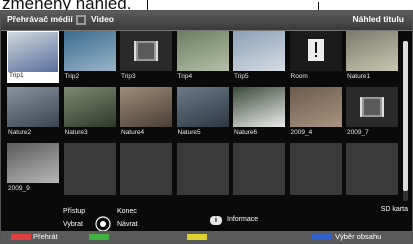 The height and width of the screenshot is (244, 413). Describe the element at coordinates (103, 224) in the screenshot. I see `dpad-icon` at that location.